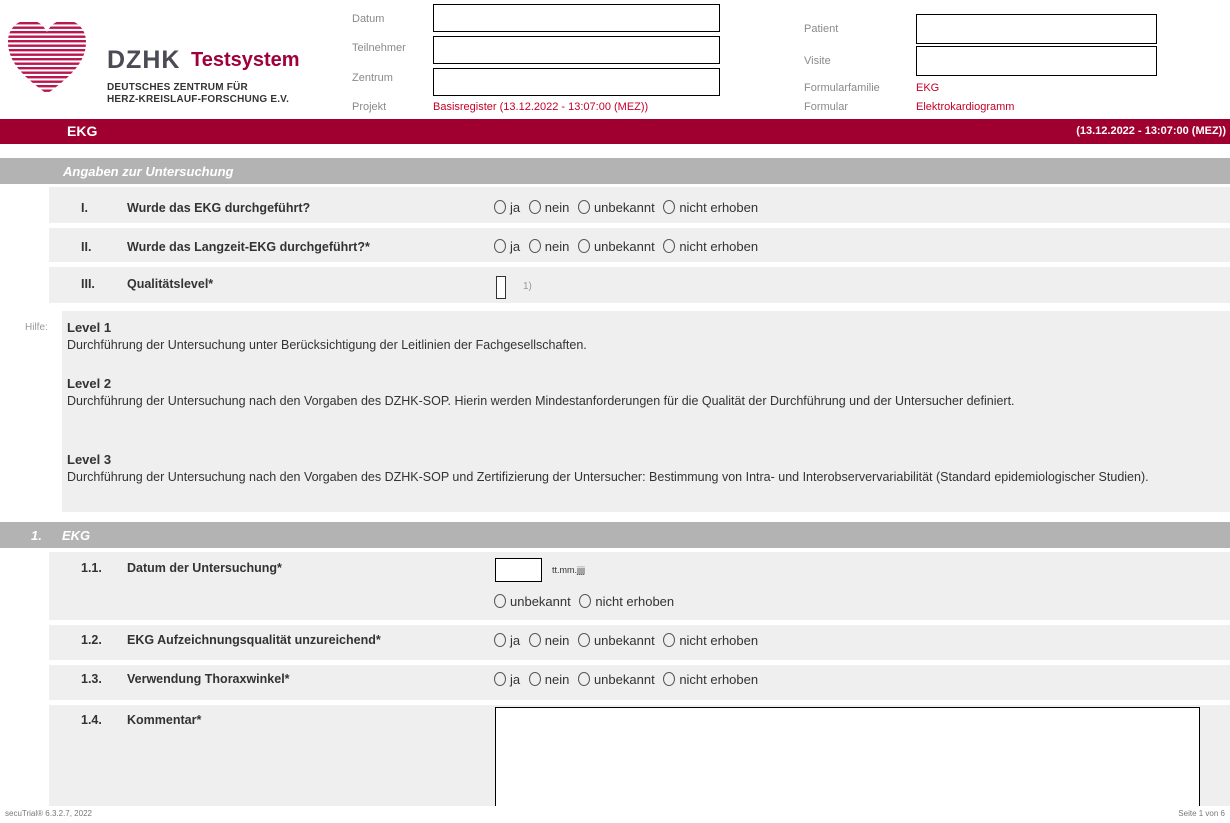 This screenshot has width=1230, height=823. Describe the element at coordinates (369, 107) in the screenshot. I see `projekt-label: Projekt` at that location.